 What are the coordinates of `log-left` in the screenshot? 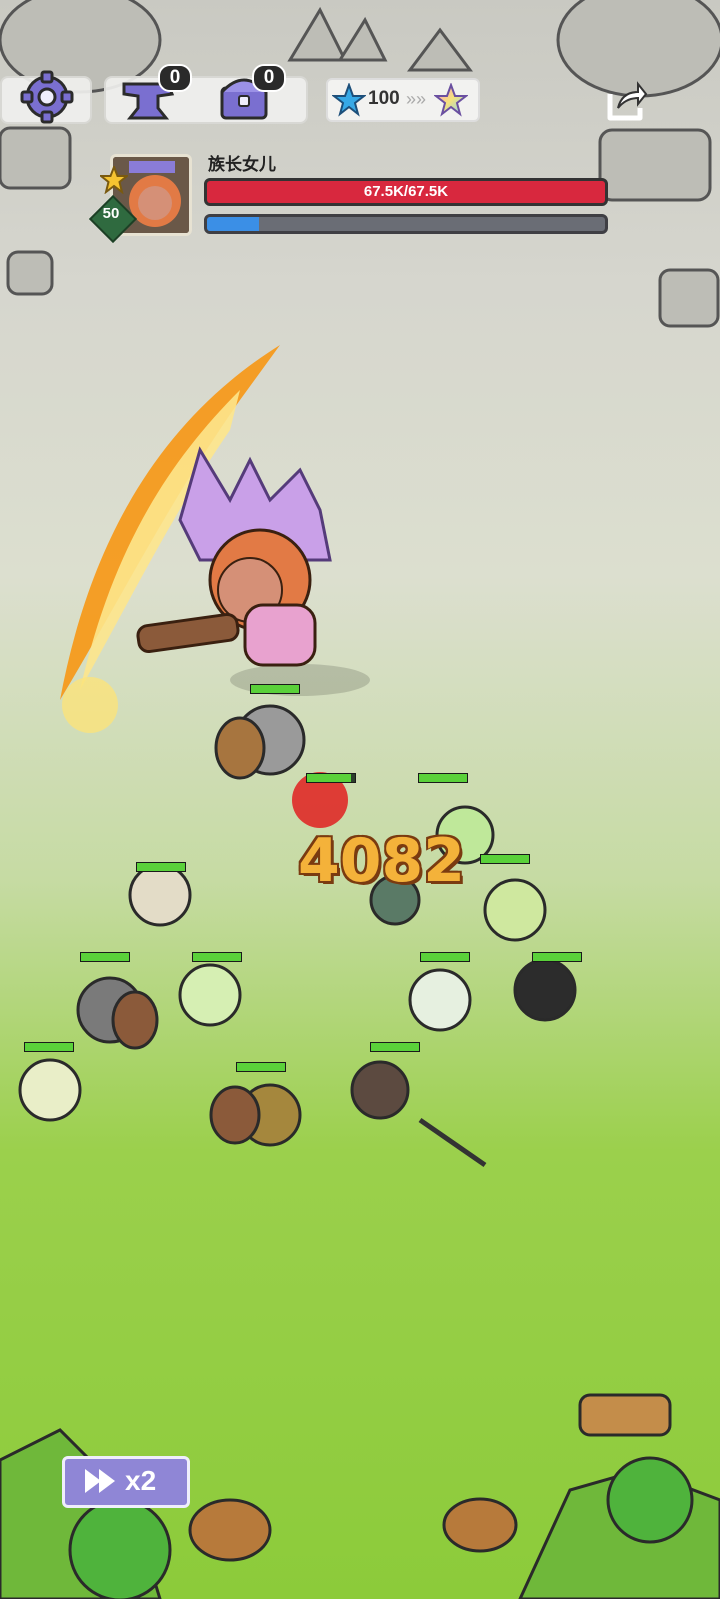 It's located at (30, 273).